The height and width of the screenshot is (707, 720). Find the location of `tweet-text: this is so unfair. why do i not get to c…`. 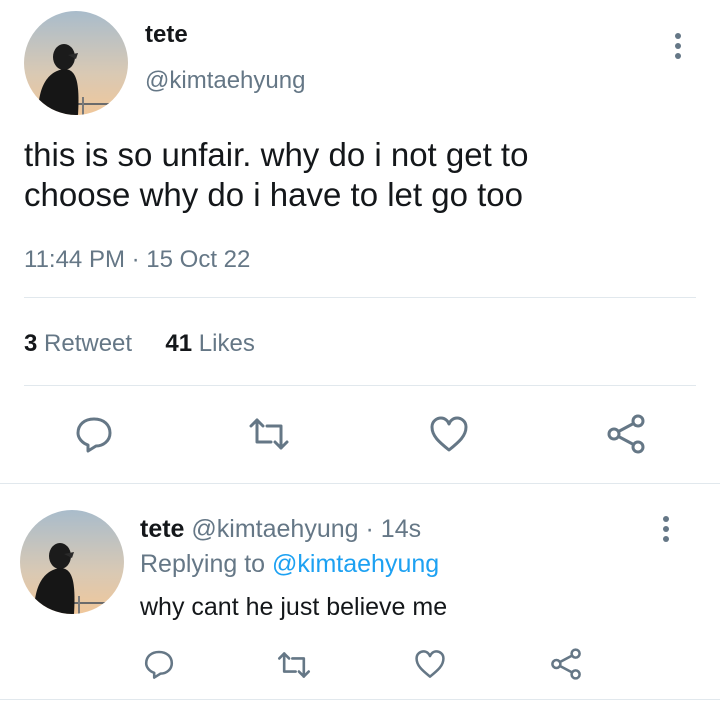

tweet-text: this is so unfair. why do i not get to c… is located at coordinates (276, 174).